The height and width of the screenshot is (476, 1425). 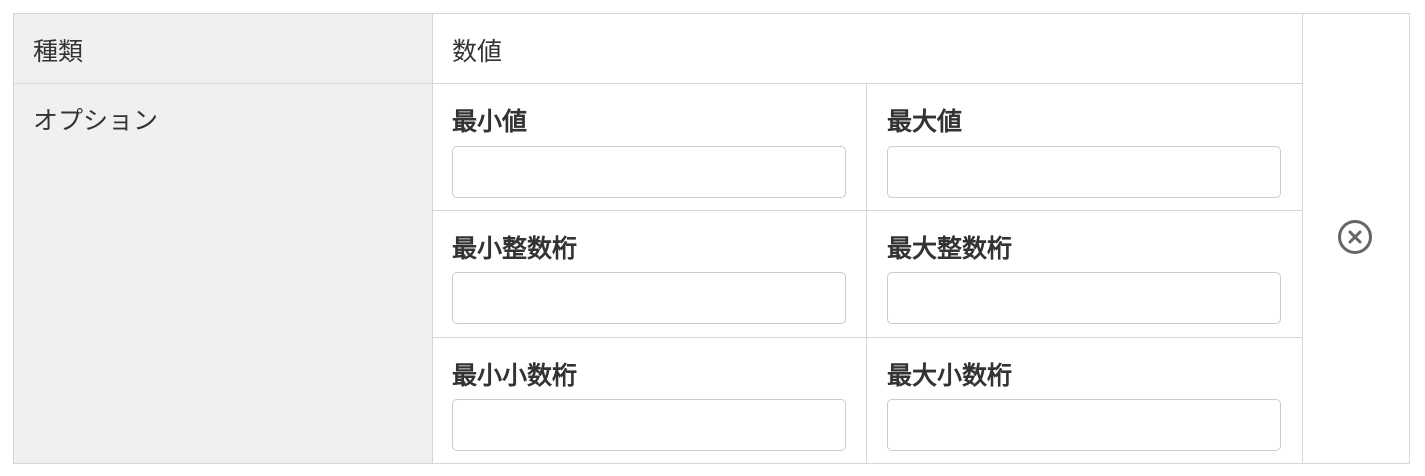 What do you see at coordinates (515, 375) in the screenshot?
I see `min-decimal-digits-label: 最小小数桁` at bounding box center [515, 375].